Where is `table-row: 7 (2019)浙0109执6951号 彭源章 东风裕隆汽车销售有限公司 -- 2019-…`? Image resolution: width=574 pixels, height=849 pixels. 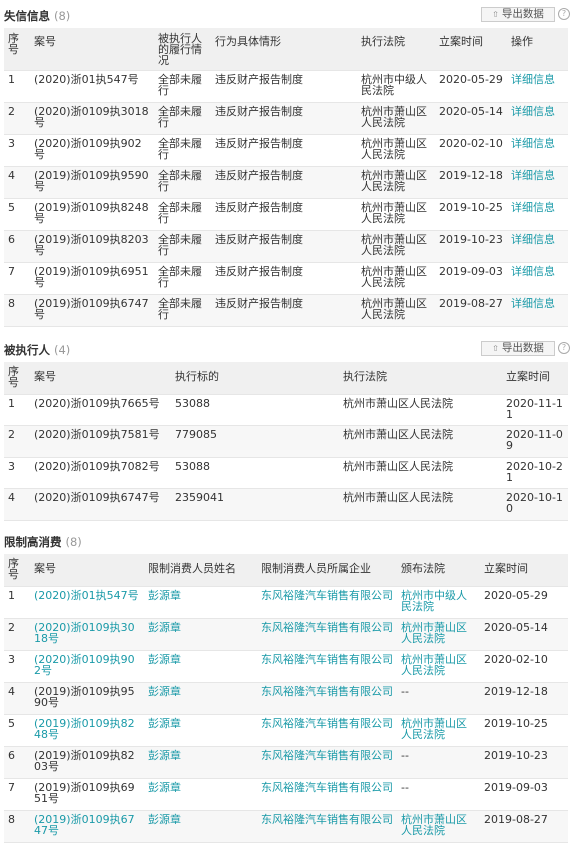 table-row: 7 (2019)浙0109执6951号 彭源章 东风裕隆汽车销售有限公司 -- 2019-… is located at coordinates (286, 794).